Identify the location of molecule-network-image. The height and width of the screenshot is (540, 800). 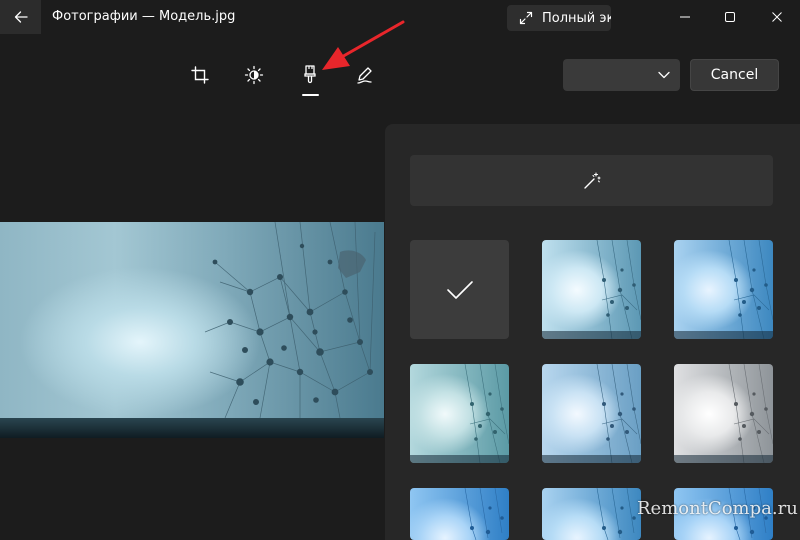
(290, 320).